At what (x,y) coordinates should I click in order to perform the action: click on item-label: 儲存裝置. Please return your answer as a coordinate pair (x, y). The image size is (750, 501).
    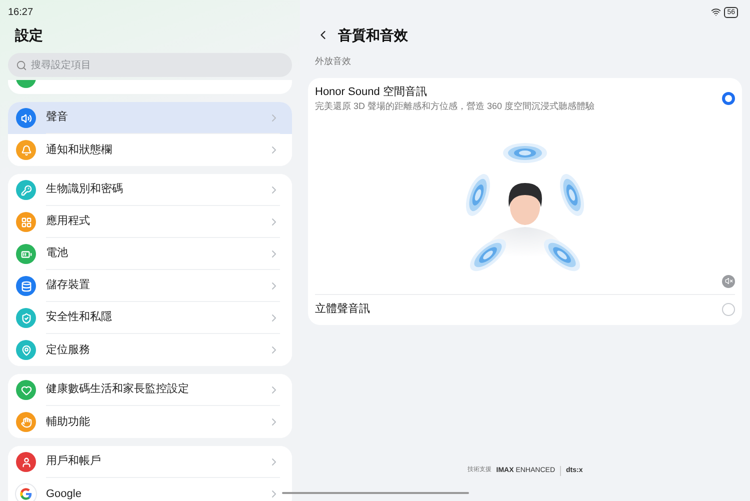
    Looking at the image, I should click on (68, 286).